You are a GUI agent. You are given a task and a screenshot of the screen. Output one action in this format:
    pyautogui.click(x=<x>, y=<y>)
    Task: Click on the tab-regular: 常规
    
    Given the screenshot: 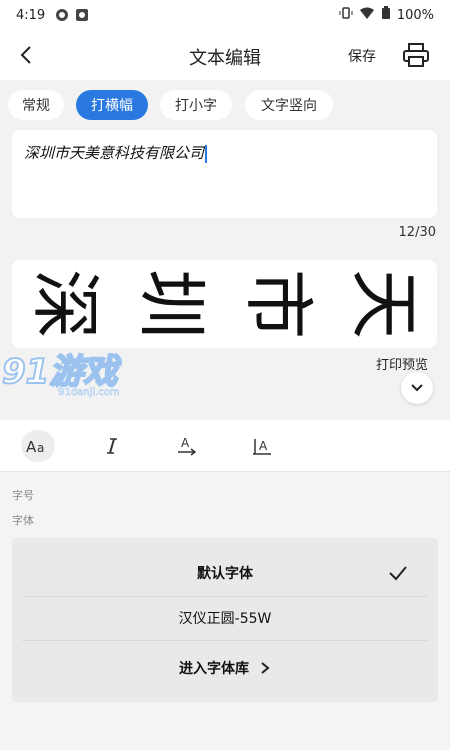 What is the action you would take?
    pyautogui.click(x=36, y=105)
    